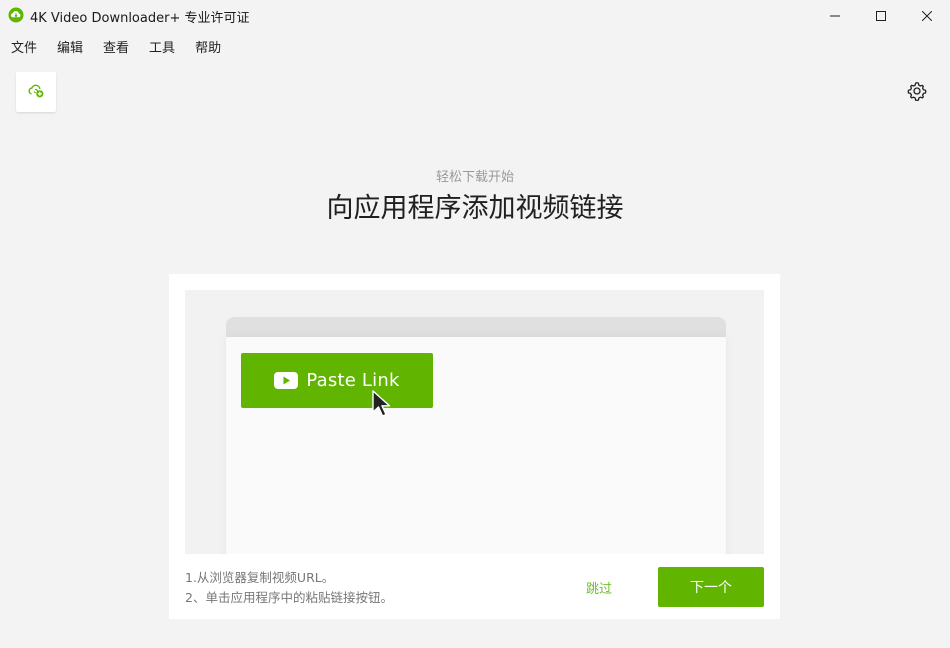 This screenshot has height=648, width=950. What do you see at coordinates (599, 587) in the screenshot?
I see `skip-button: 跳过` at bounding box center [599, 587].